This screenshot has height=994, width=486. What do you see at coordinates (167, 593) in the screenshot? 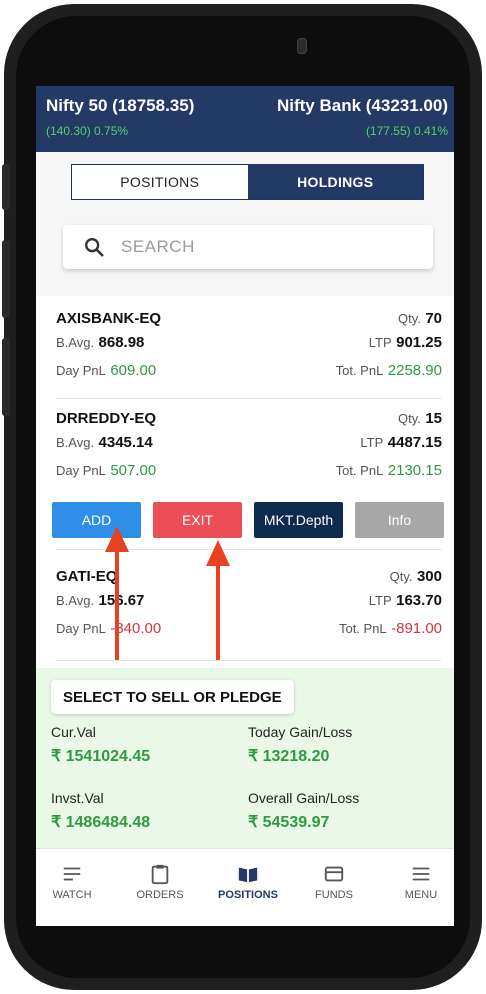
I see `annotation-arrows` at bounding box center [167, 593].